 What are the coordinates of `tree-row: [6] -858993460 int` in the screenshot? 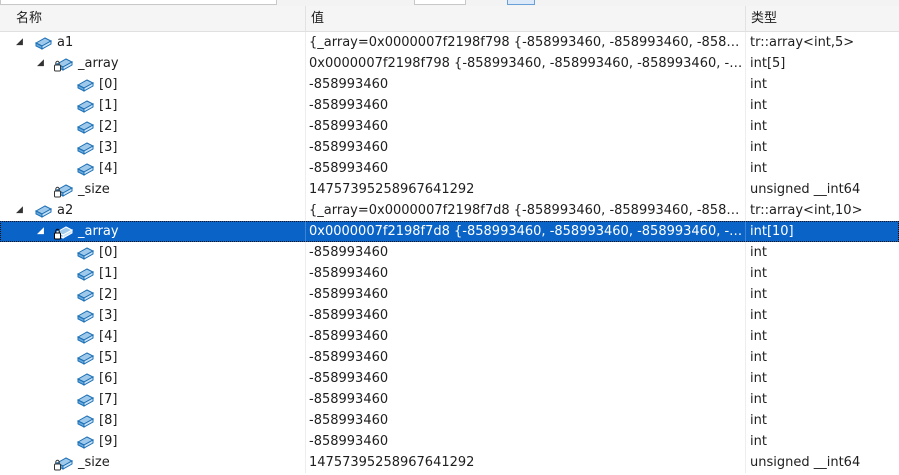 It's located at (449, 378).